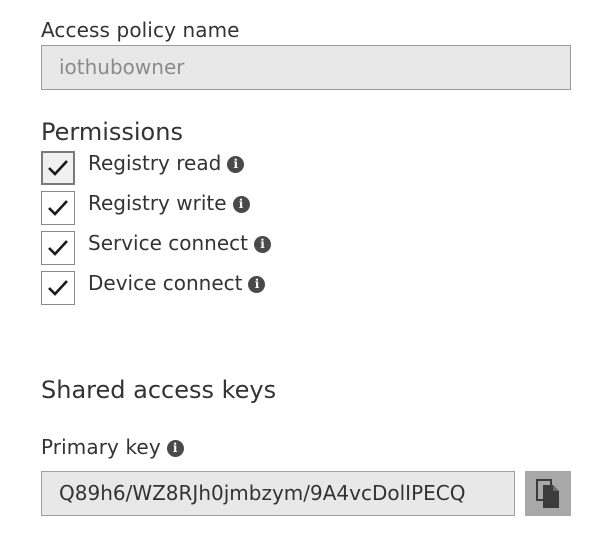 Image resolution: width=603 pixels, height=533 pixels. I want to click on permission-registry-write: Registry write i, so click(145, 208).